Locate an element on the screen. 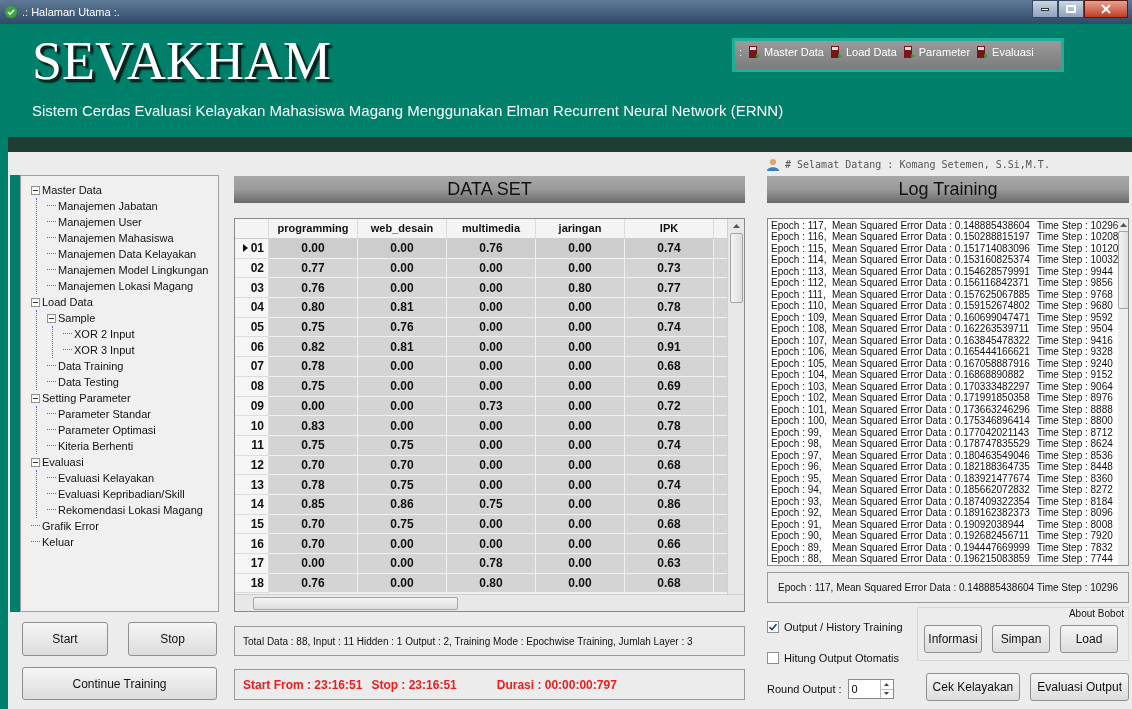  tree-item: Parameter Optimasi is located at coordinates (107, 430).